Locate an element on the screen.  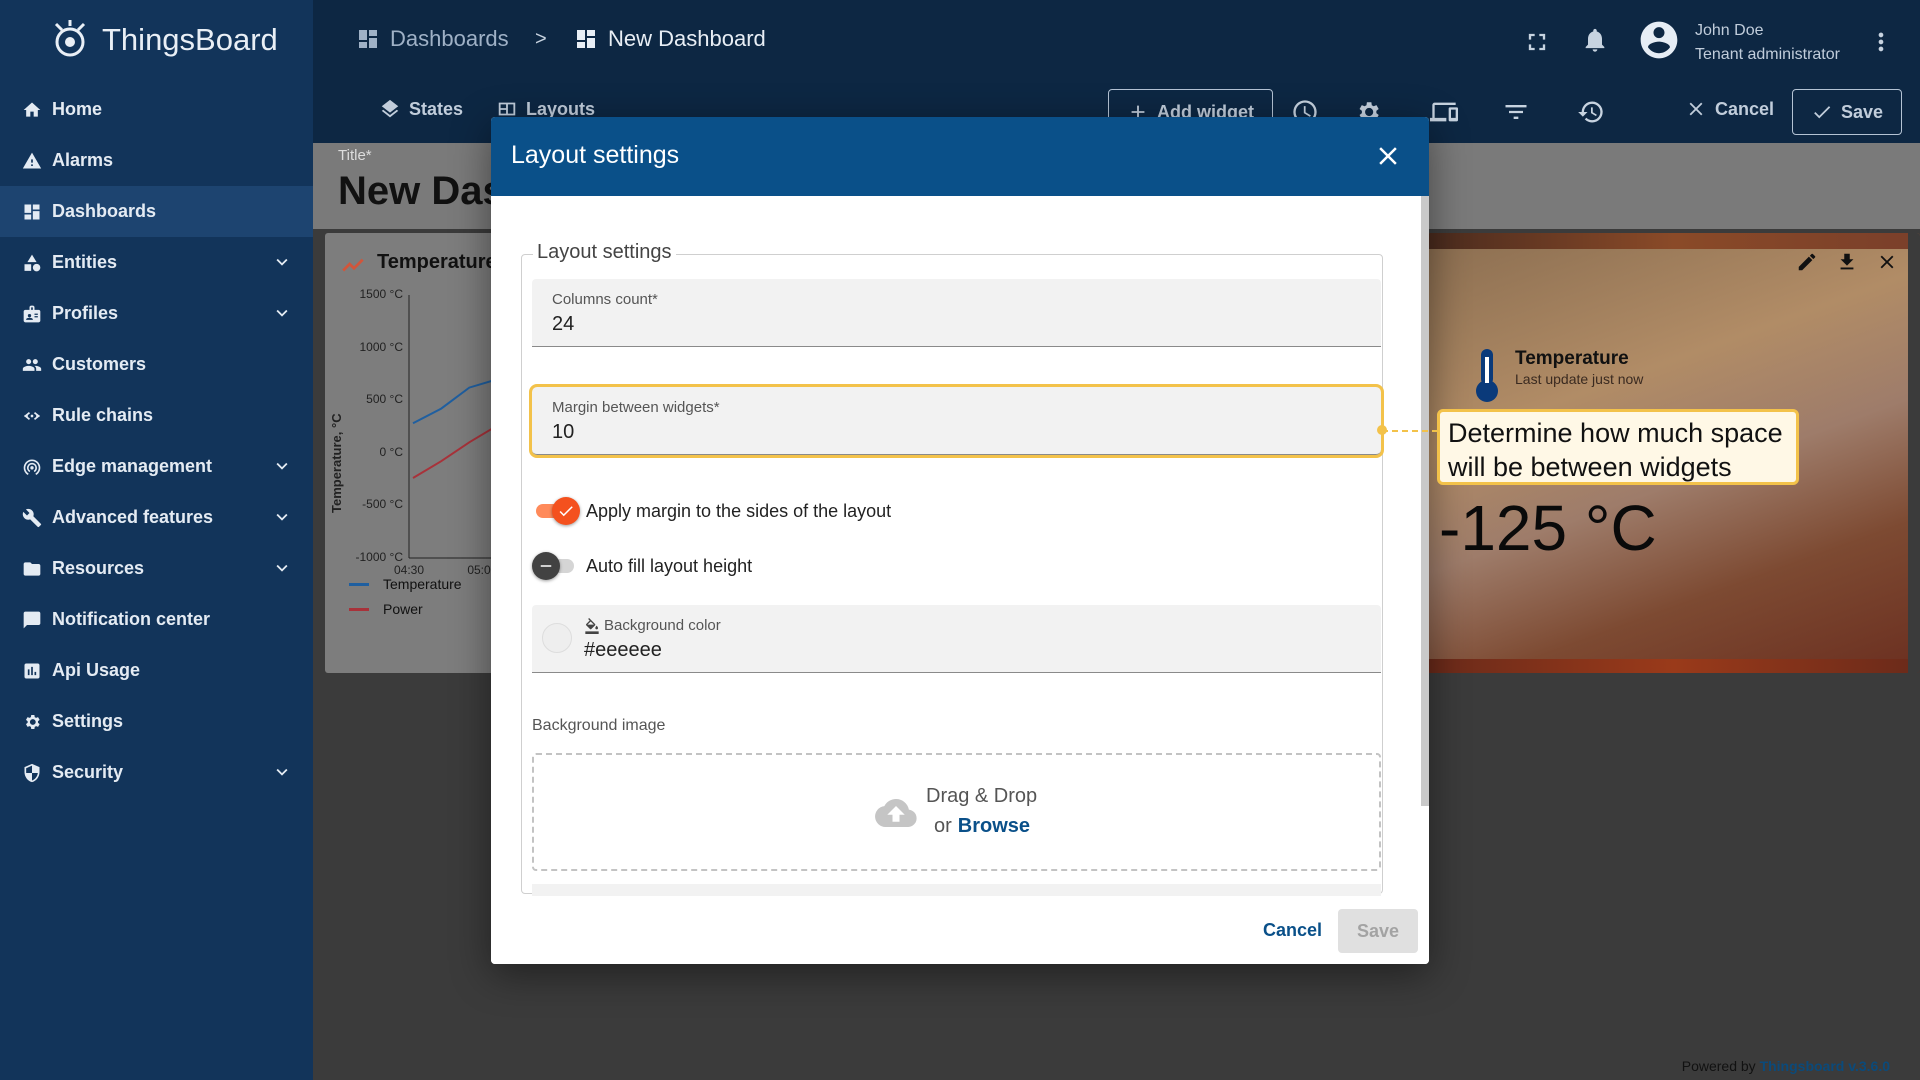
download-icon is located at coordinates (1847, 262).